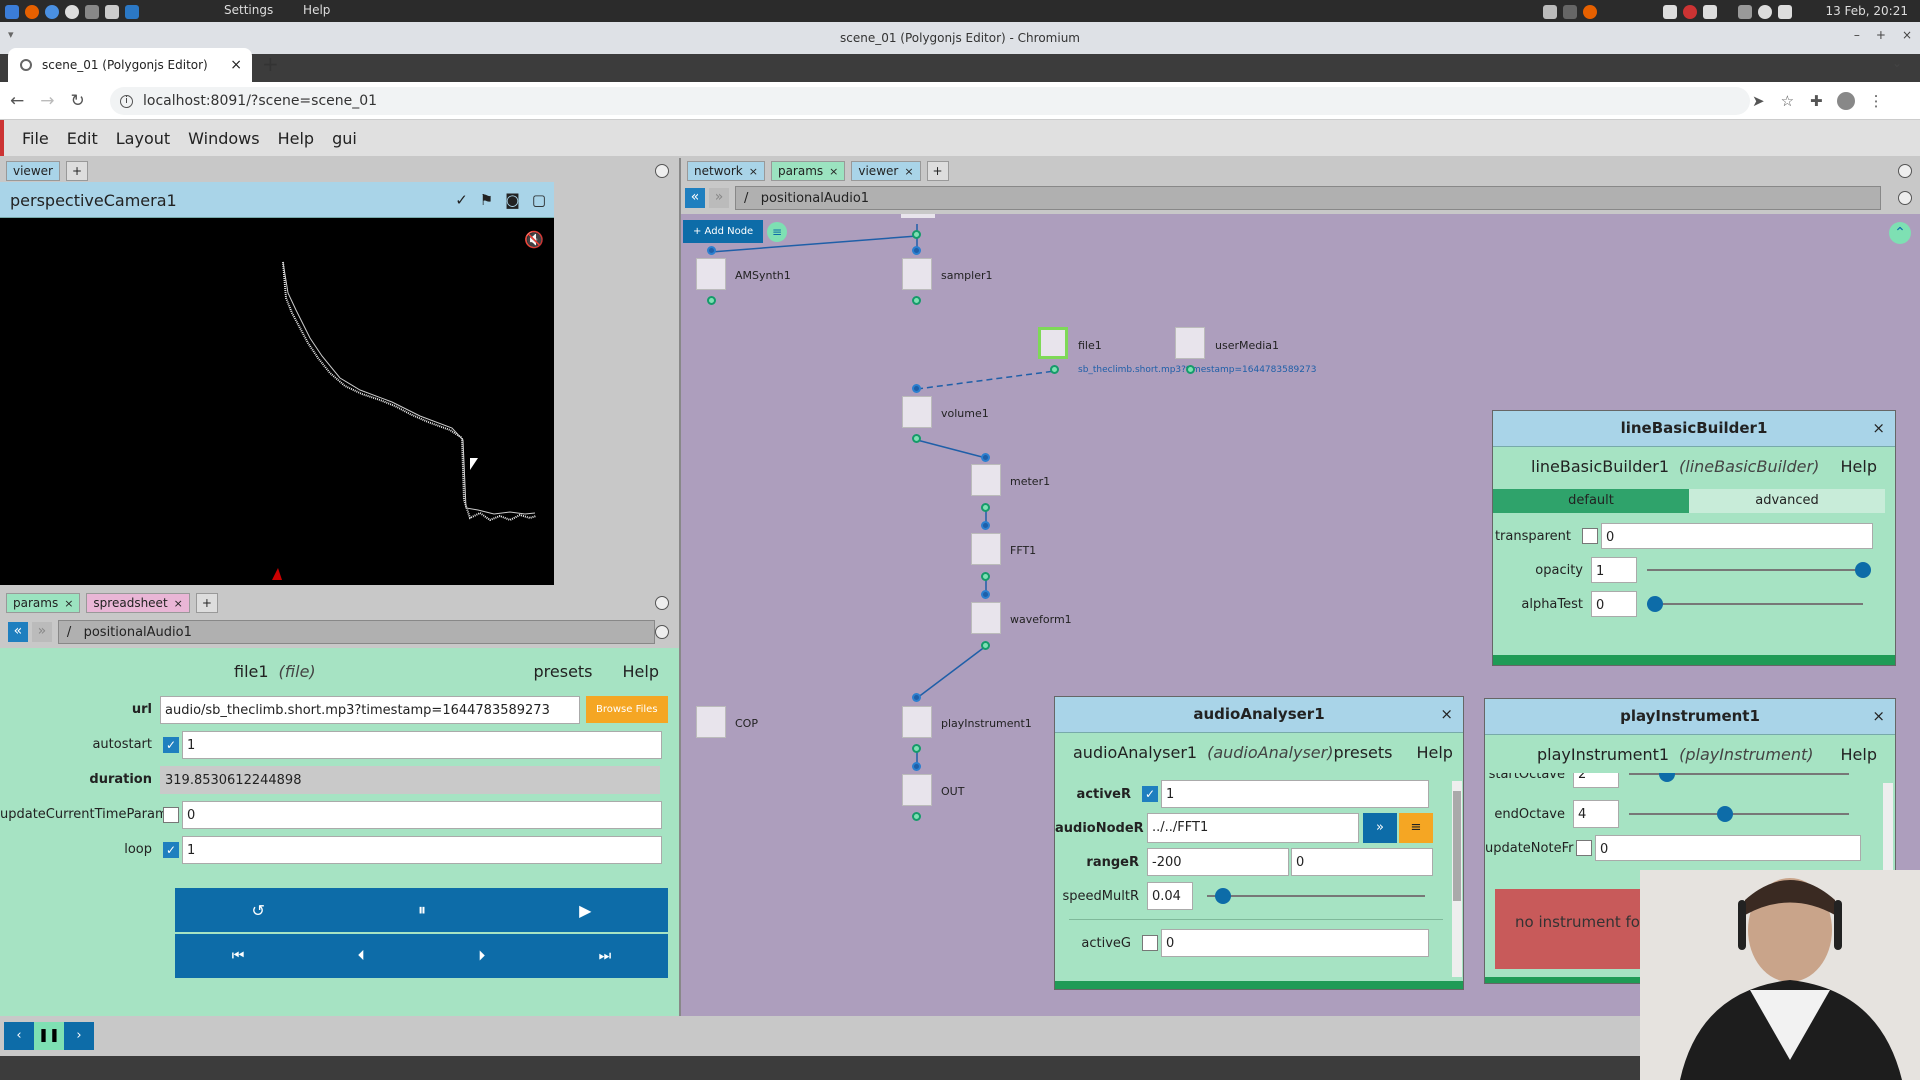 This screenshot has height=1080, width=1920. Describe the element at coordinates (1362, 752) in the screenshot. I see `presets-button: presets` at that location.